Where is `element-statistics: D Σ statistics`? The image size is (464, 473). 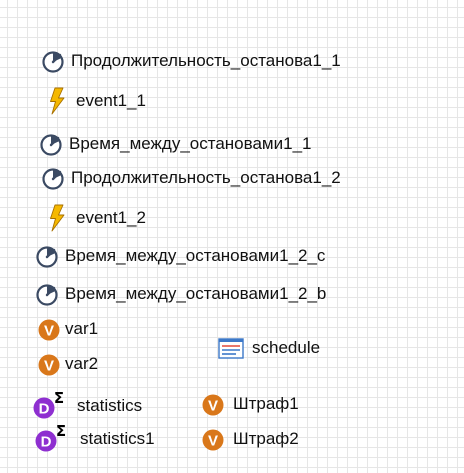 element-statistics: D Σ statistics is located at coordinates (87, 405).